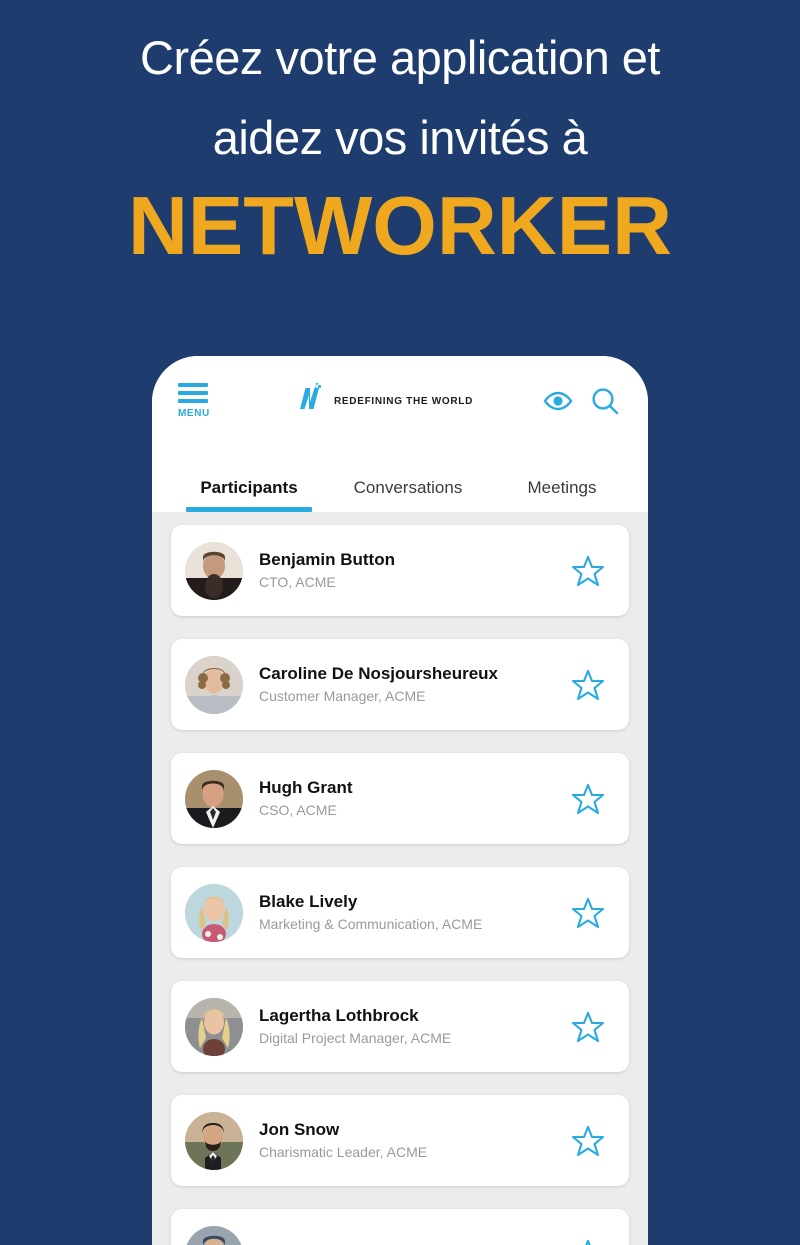 The width and height of the screenshot is (800, 1245). What do you see at coordinates (298, 810) in the screenshot?
I see `participant-role: CSO, ACME` at bounding box center [298, 810].